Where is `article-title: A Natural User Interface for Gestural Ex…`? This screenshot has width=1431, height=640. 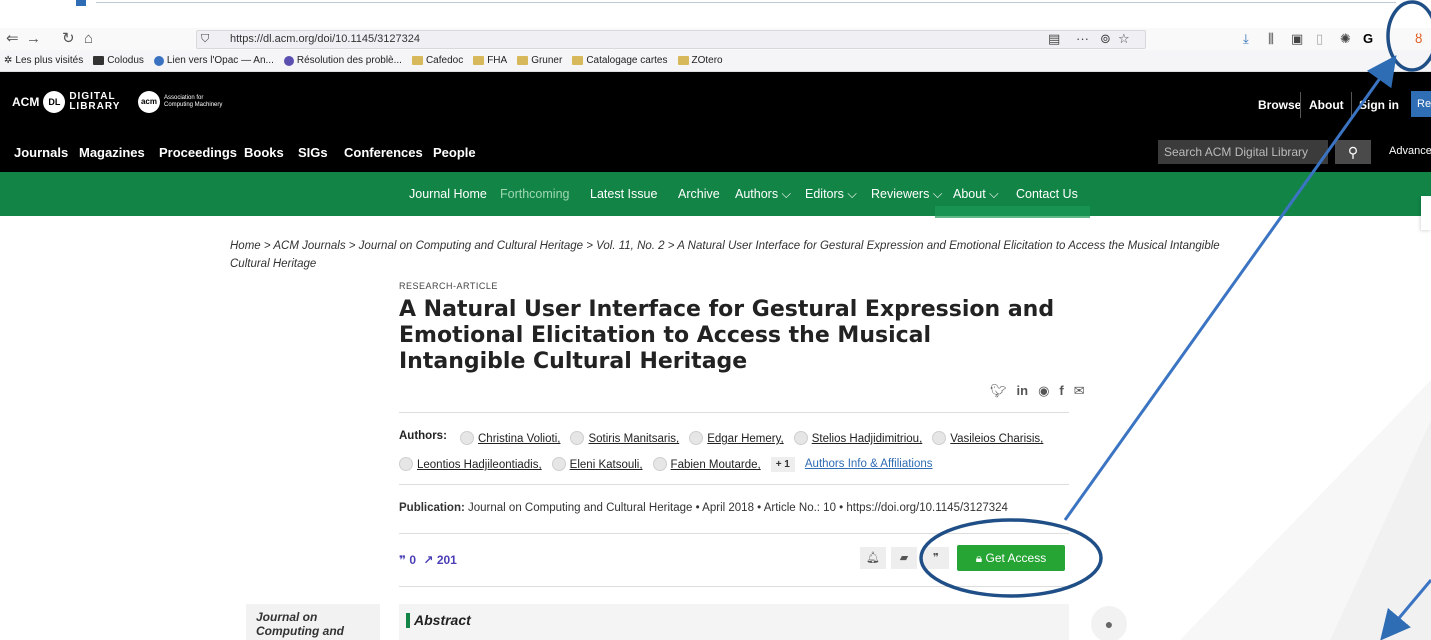
article-title: A Natural User Interface for Gestural Ex… is located at coordinates (727, 335).